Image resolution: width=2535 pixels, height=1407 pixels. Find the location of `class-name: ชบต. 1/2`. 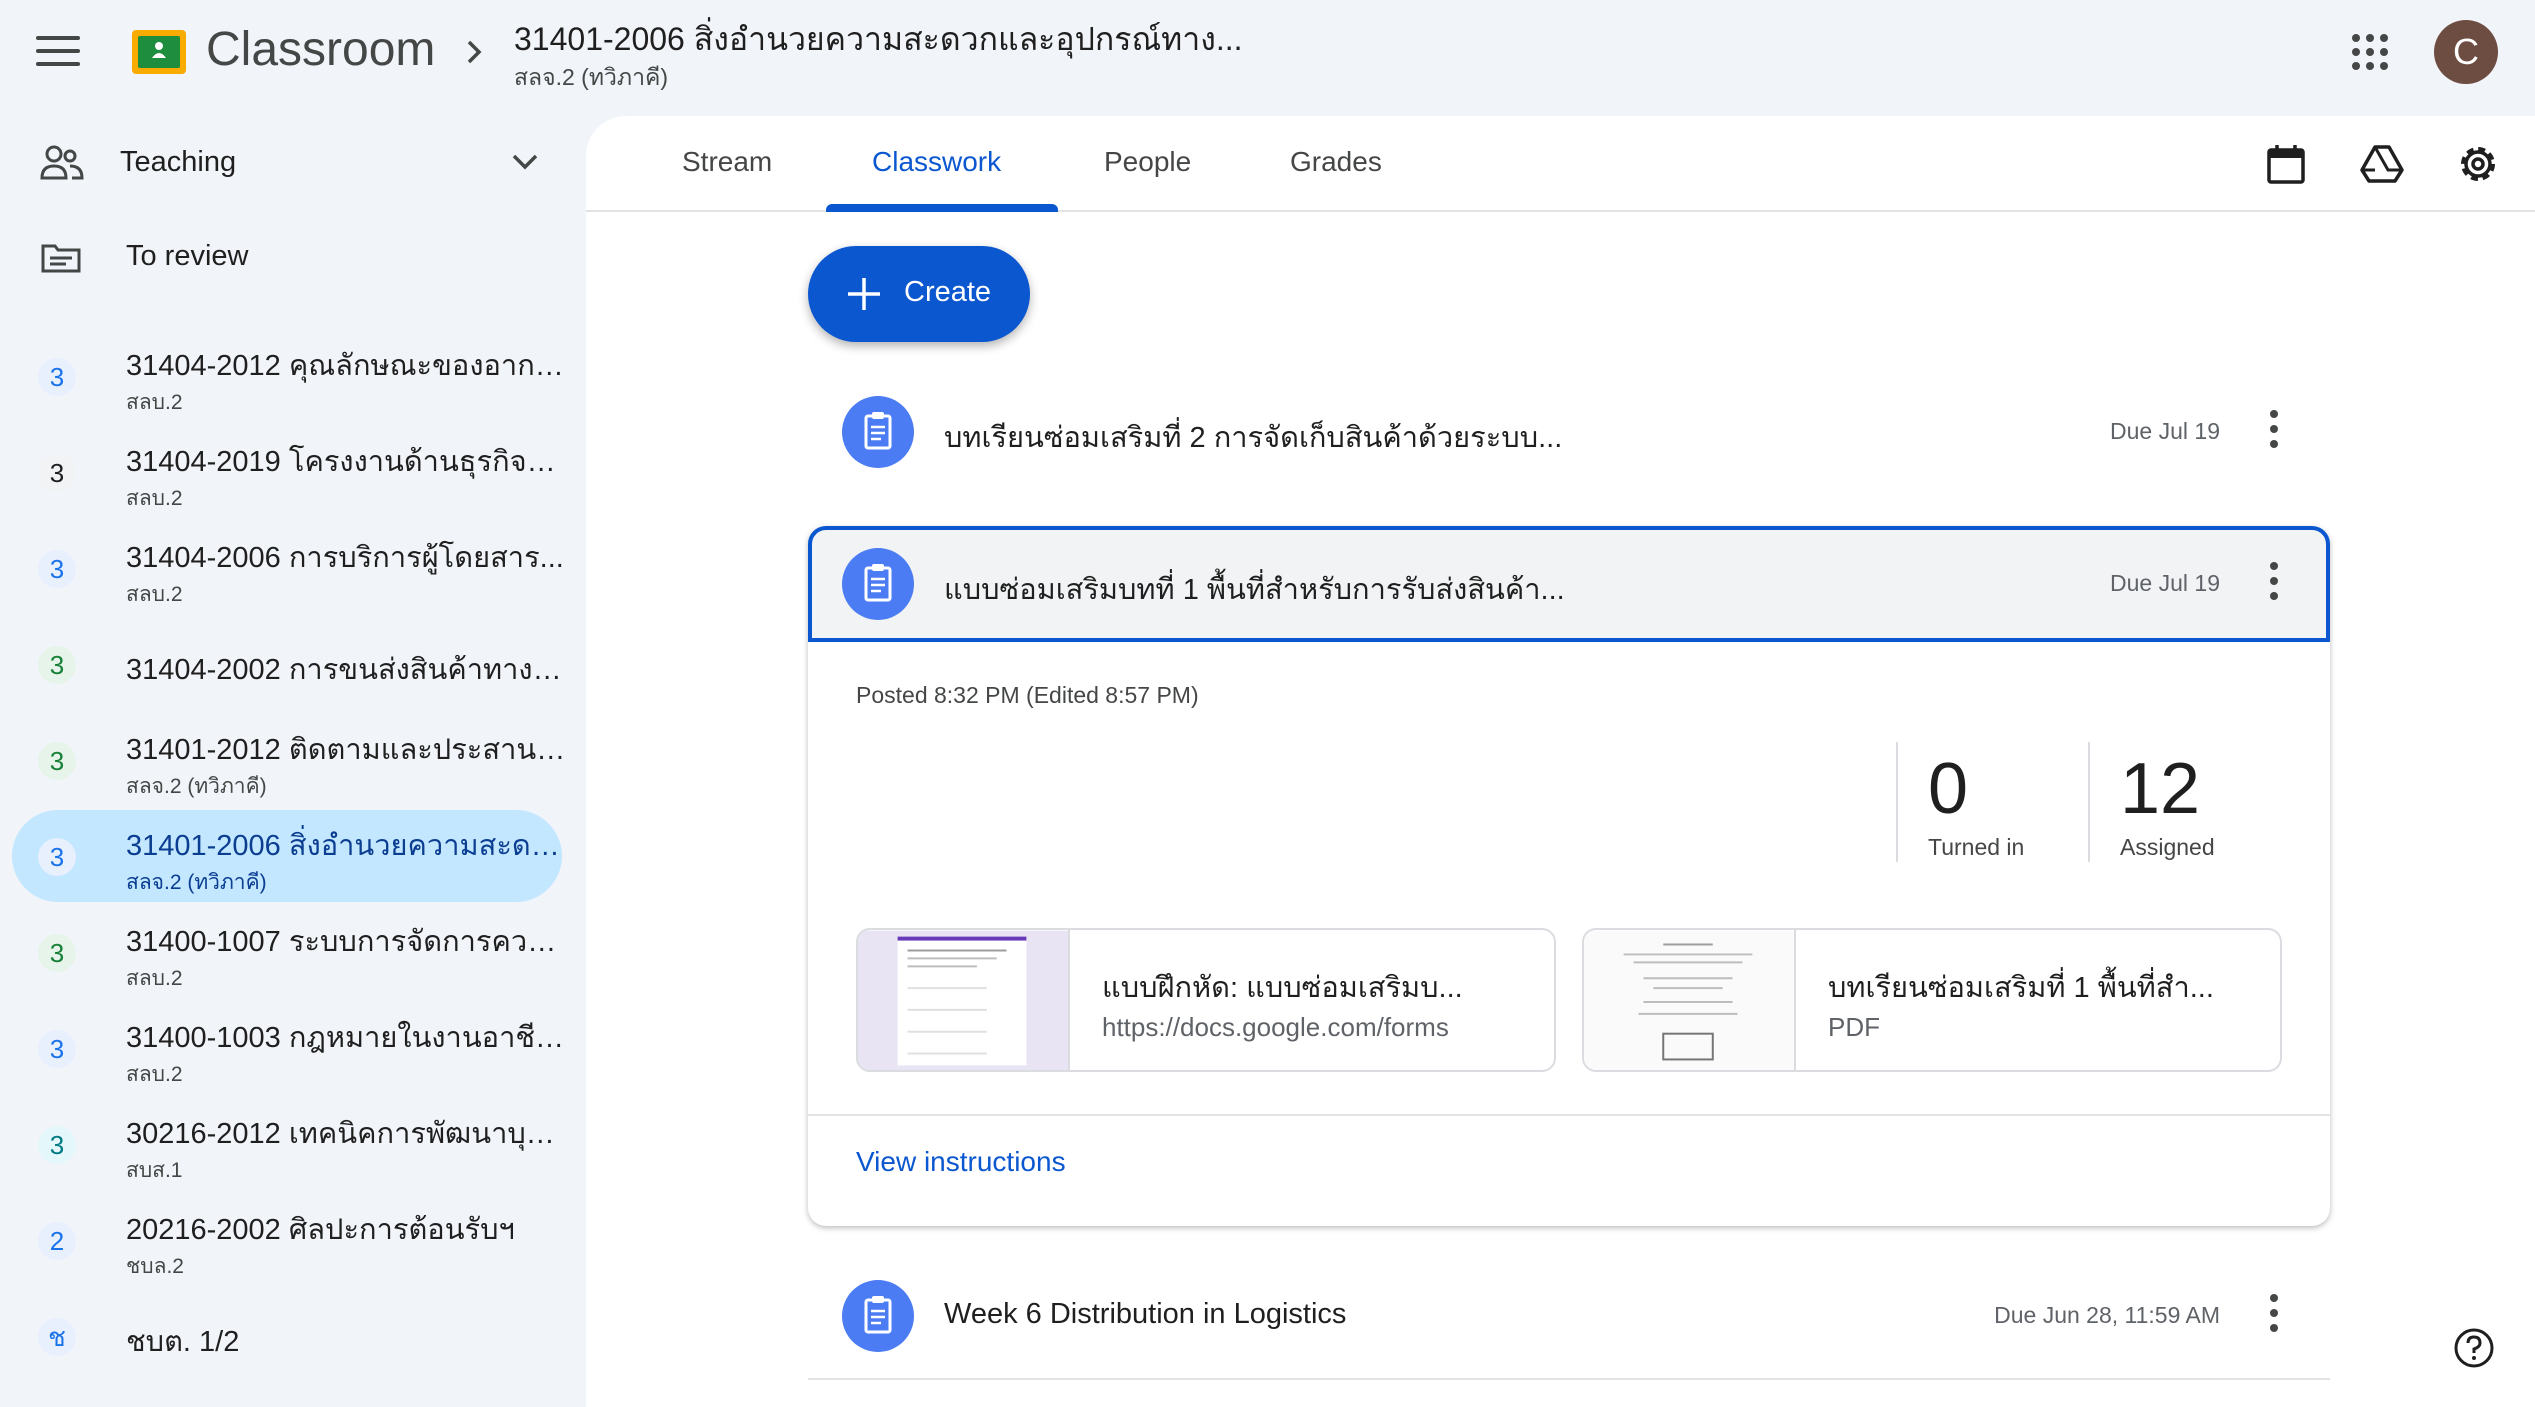

class-name: ชบต. 1/2 is located at coordinates (183, 1342).